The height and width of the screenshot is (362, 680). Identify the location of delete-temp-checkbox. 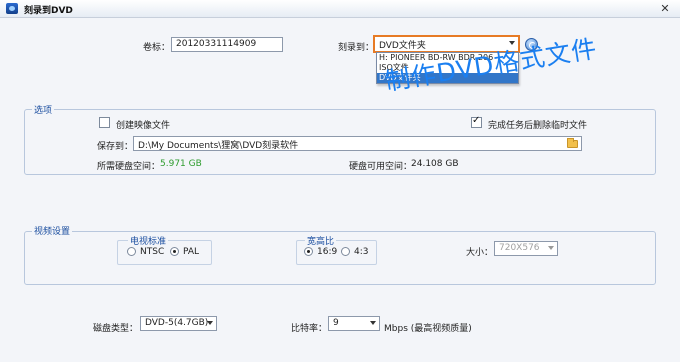
(476, 121).